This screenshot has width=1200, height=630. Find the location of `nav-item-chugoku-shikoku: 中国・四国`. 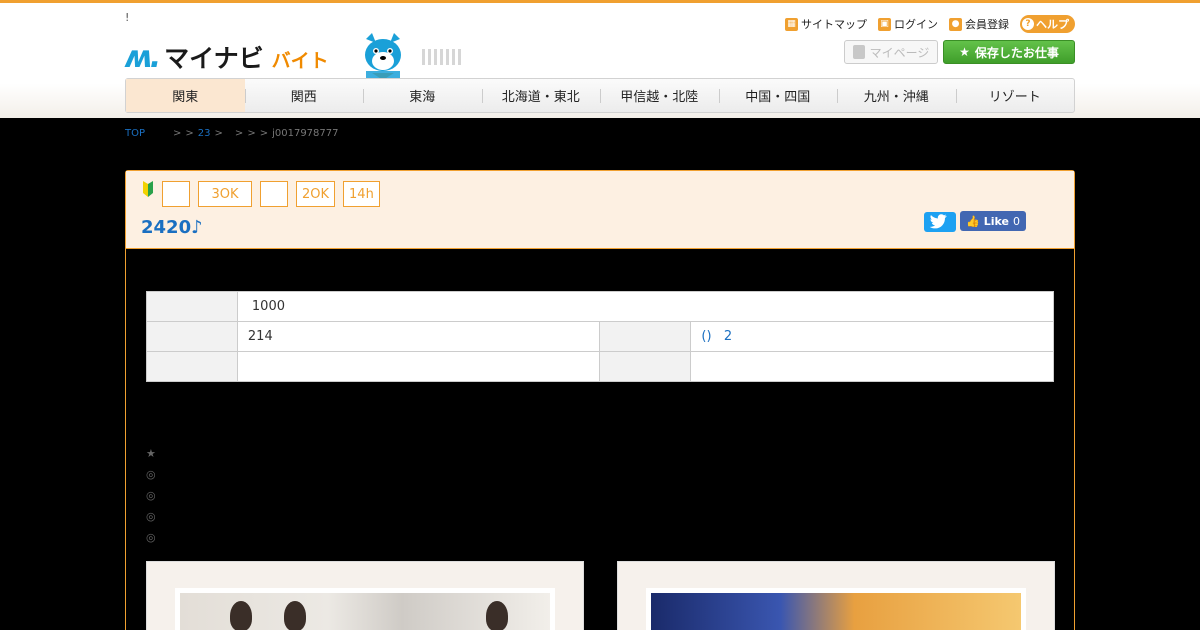

nav-item-chugoku-shikoku: 中国・四国 is located at coordinates (778, 95).